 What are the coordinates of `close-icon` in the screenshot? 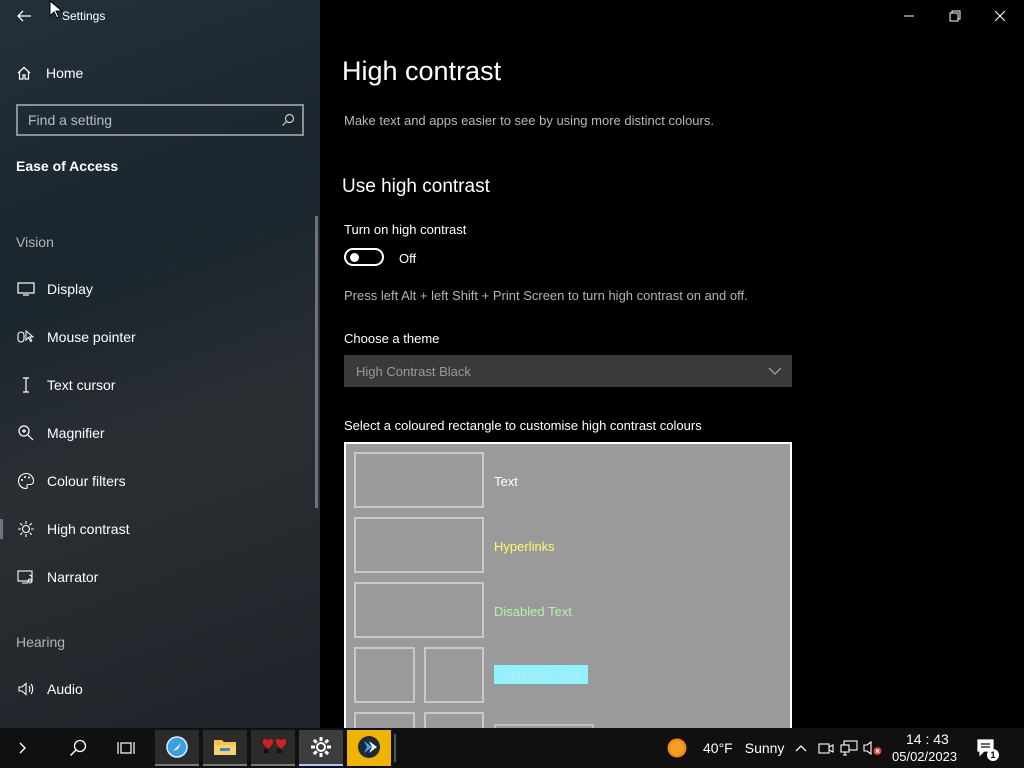 It's located at (1000, 16).